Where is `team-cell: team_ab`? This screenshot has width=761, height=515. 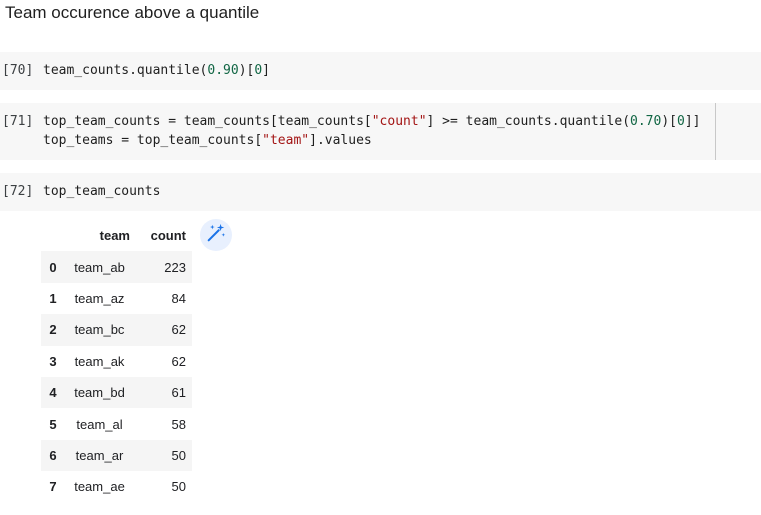
team-cell: team_ab is located at coordinates (99, 267).